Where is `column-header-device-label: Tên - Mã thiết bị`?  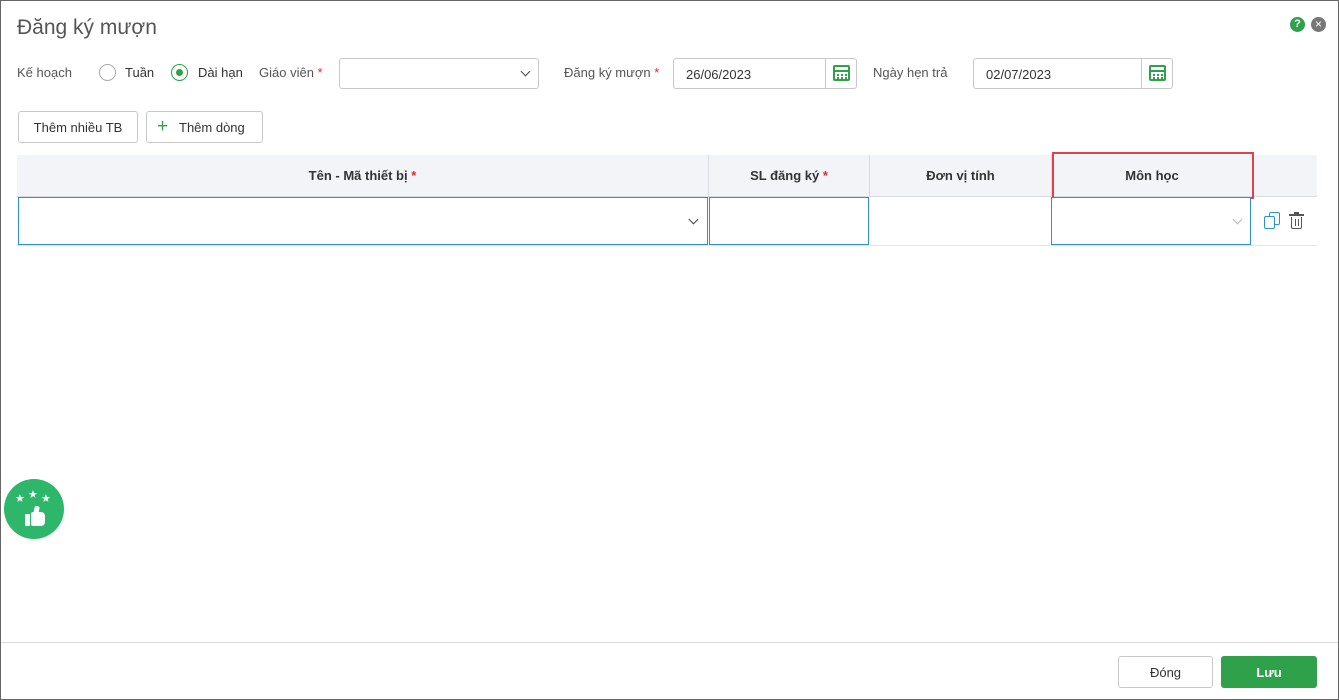
column-header-device-label: Tên - Mã thiết bị is located at coordinates (358, 175).